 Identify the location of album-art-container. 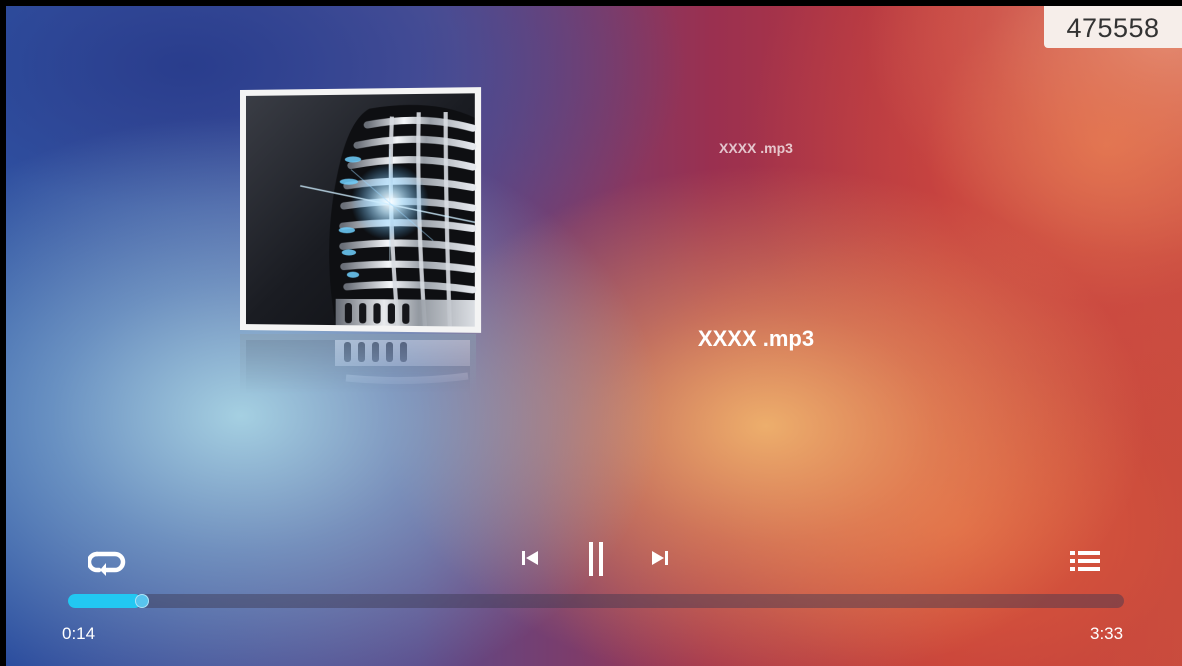
(361, 240).